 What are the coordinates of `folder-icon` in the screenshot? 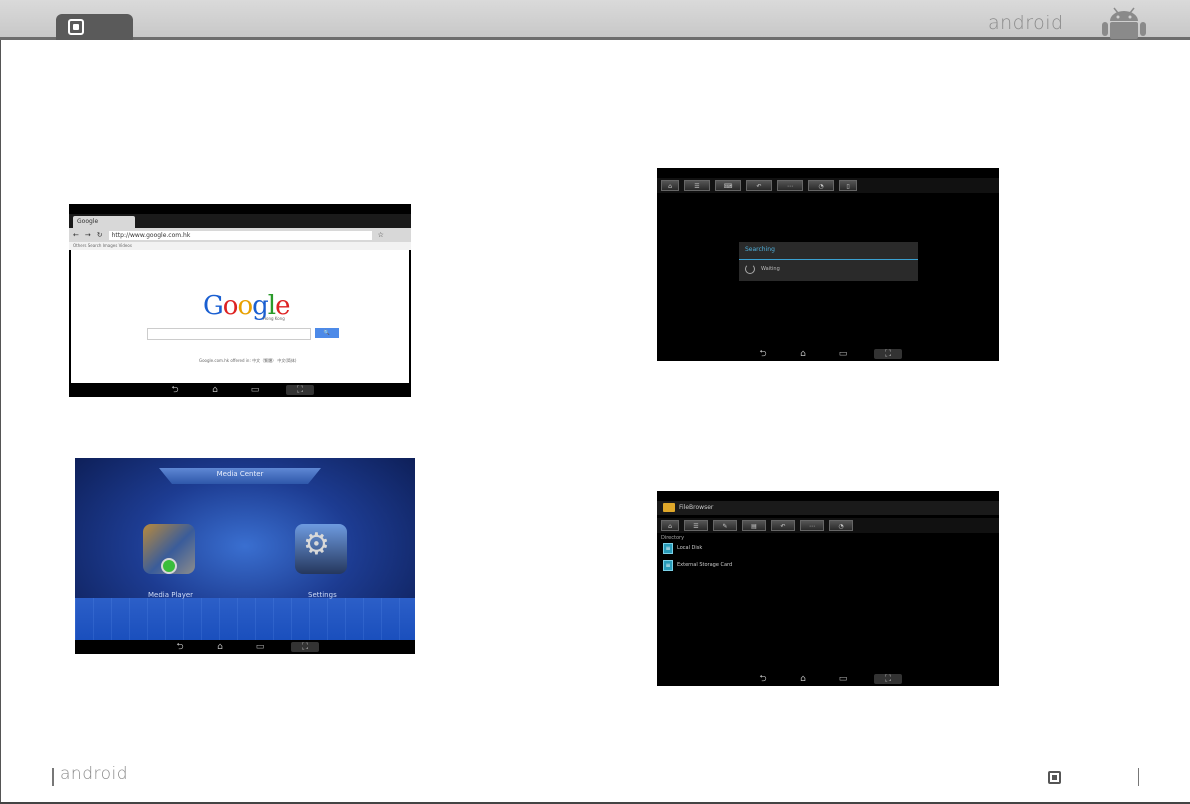 It's located at (669, 507).